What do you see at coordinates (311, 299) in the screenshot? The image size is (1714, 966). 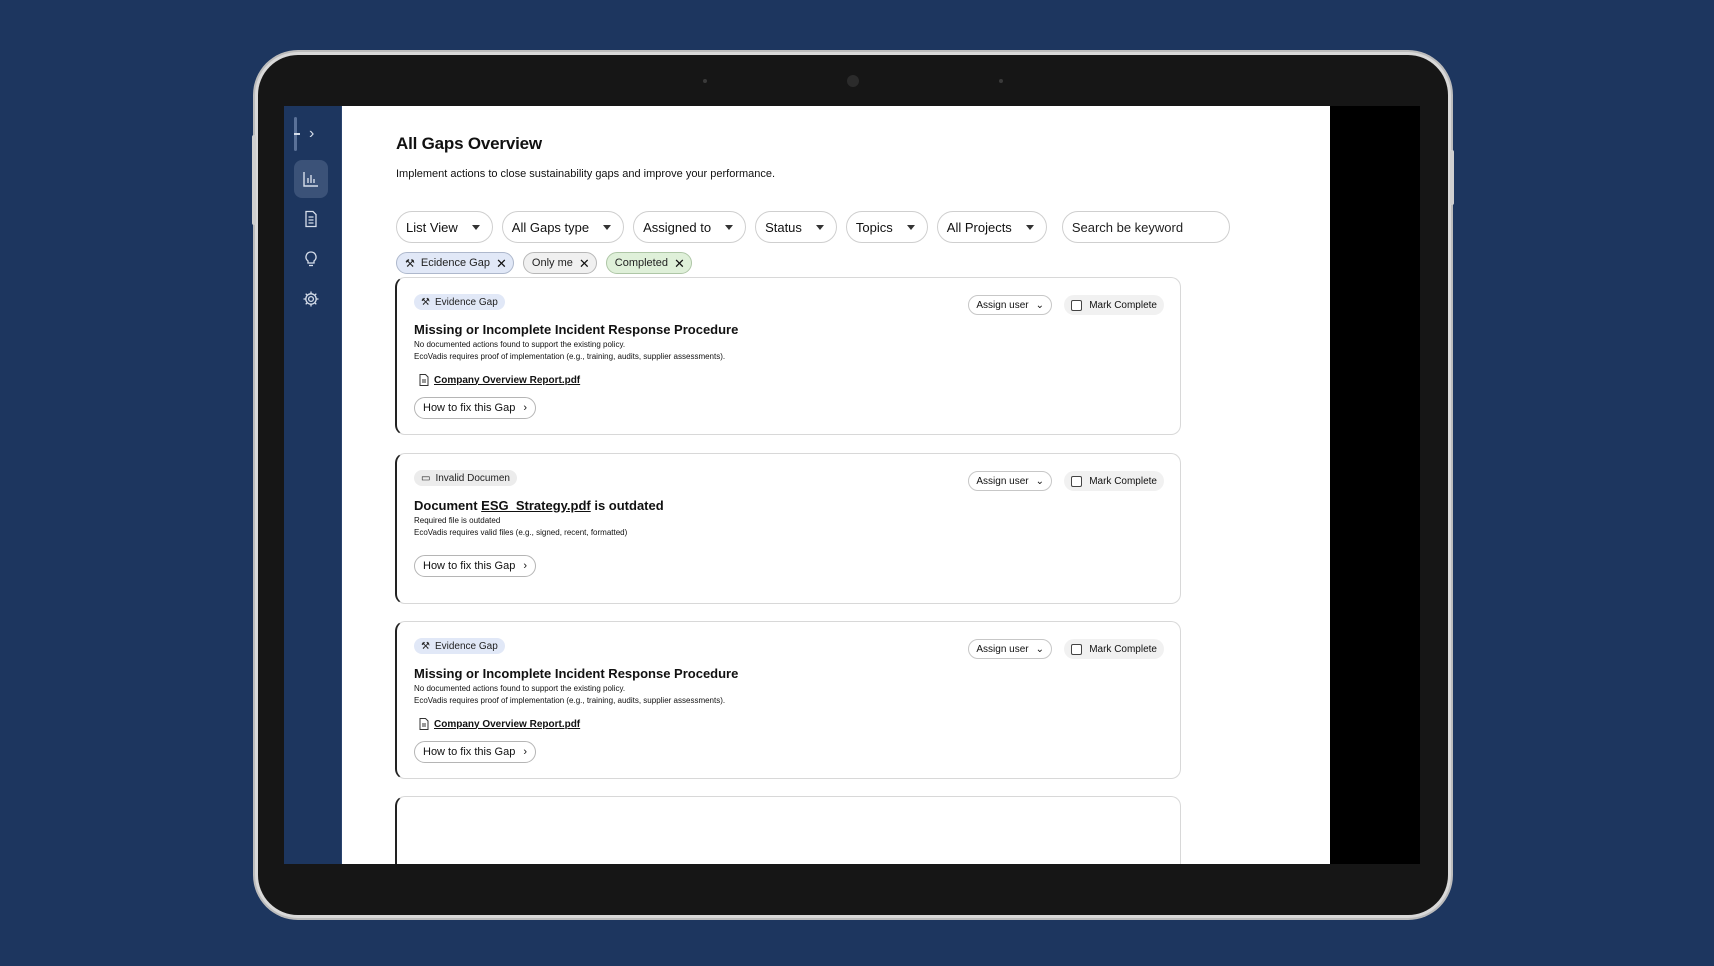 I see `sidebar-item-settings` at bounding box center [311, 299].